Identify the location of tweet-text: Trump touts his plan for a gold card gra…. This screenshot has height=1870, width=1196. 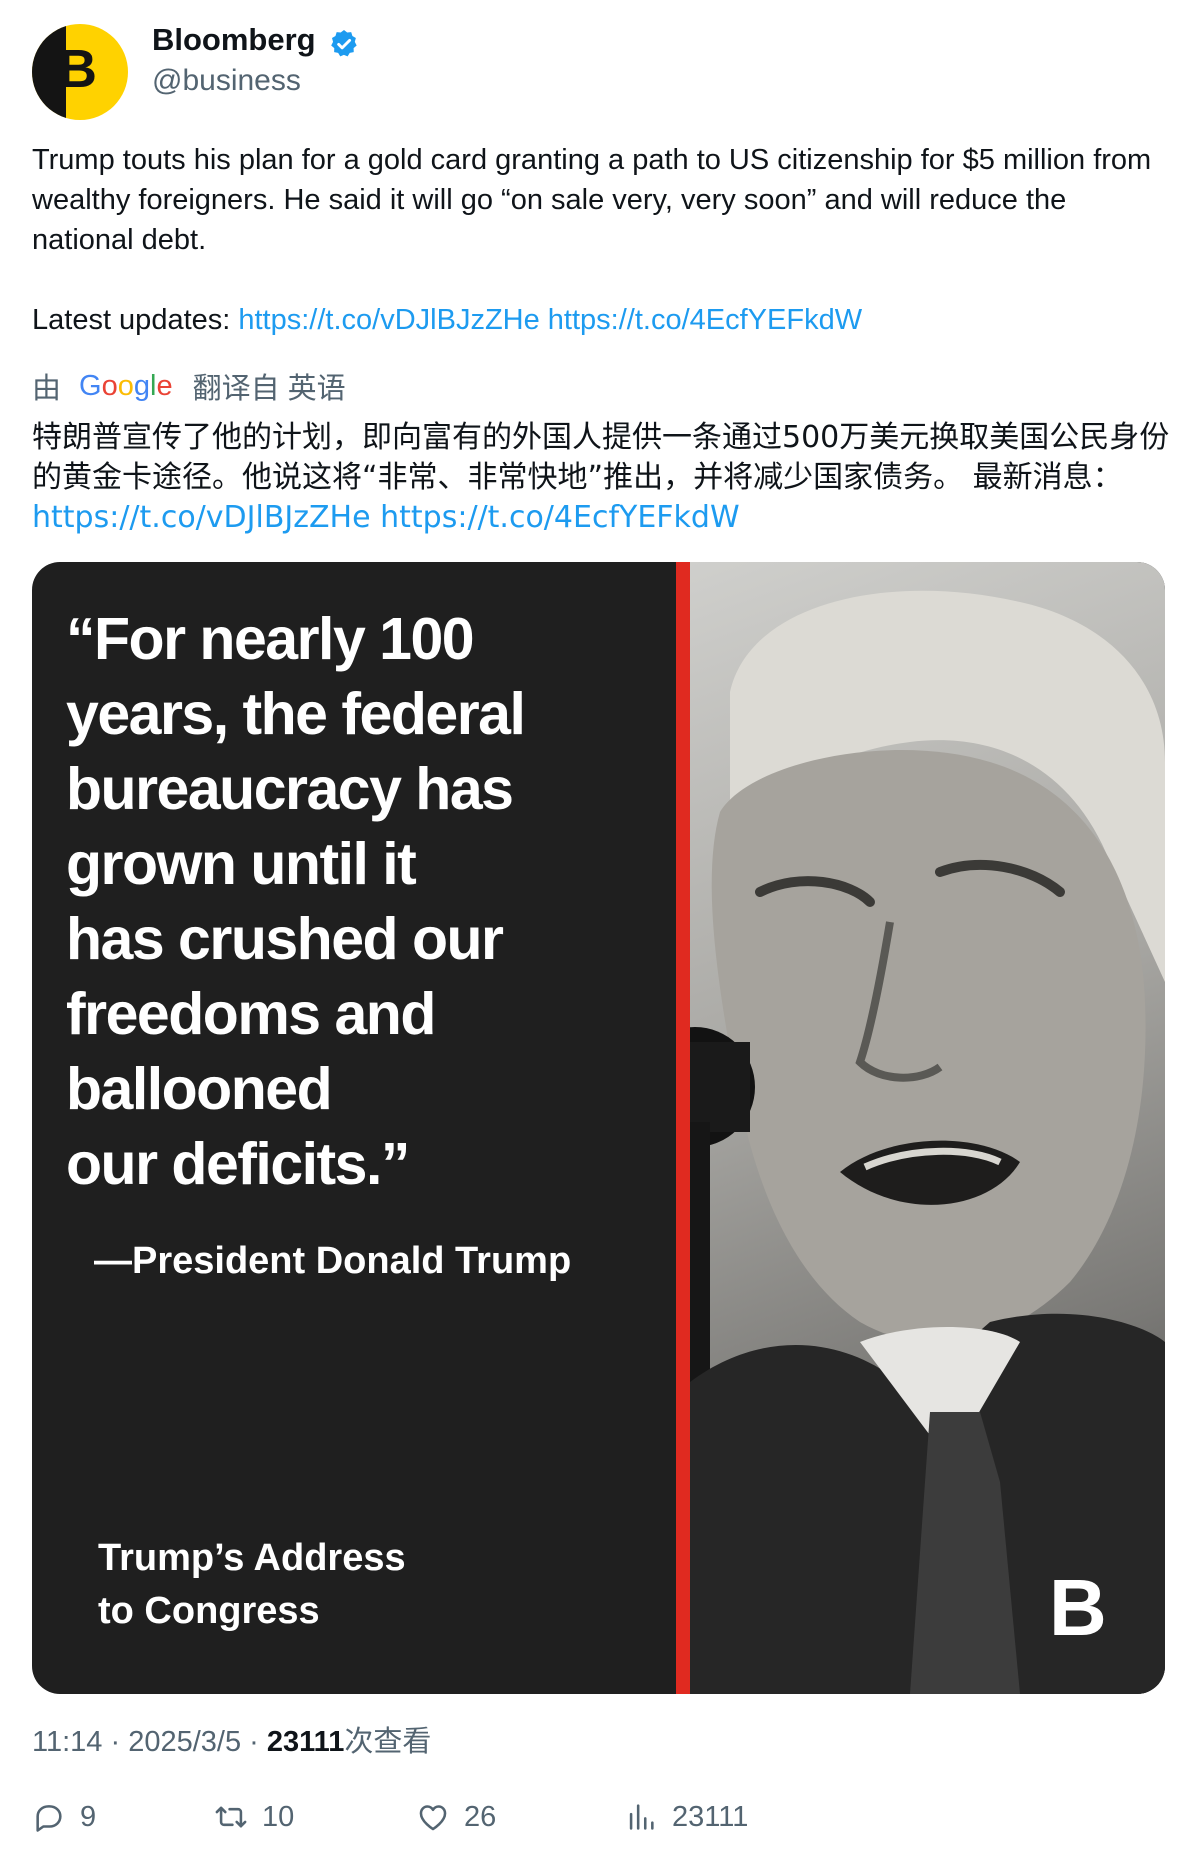
(592, 200).